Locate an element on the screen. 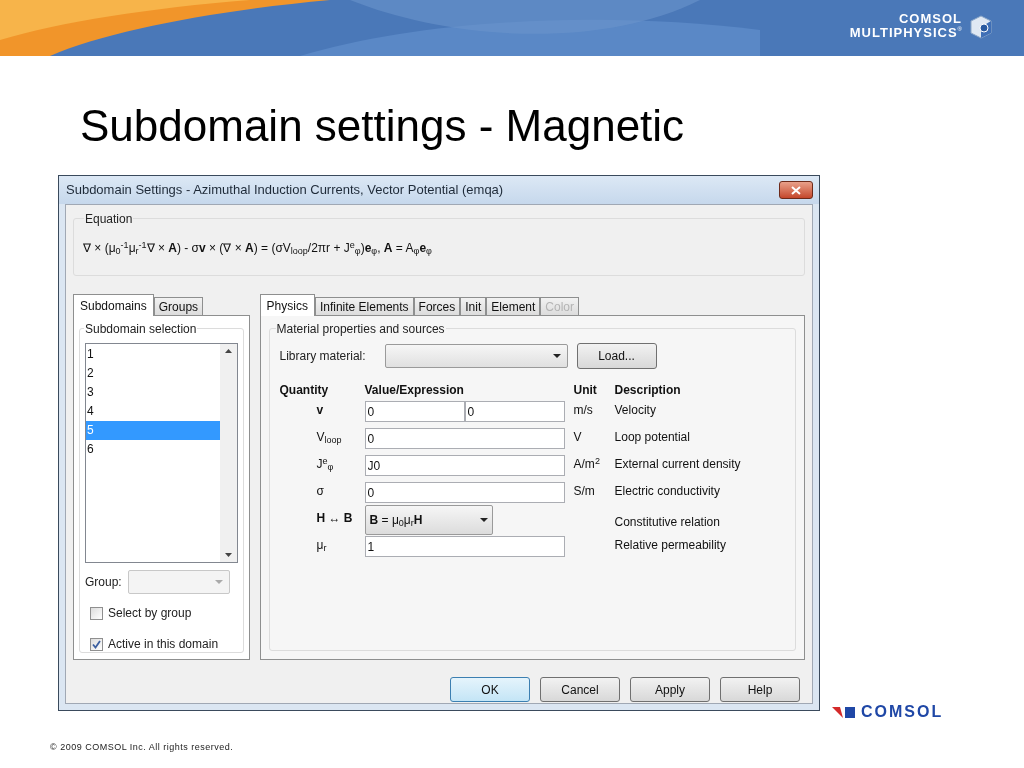 The height and width of the screenshot is (768, 1024). tab: Init is located at coordinates (473, 306).